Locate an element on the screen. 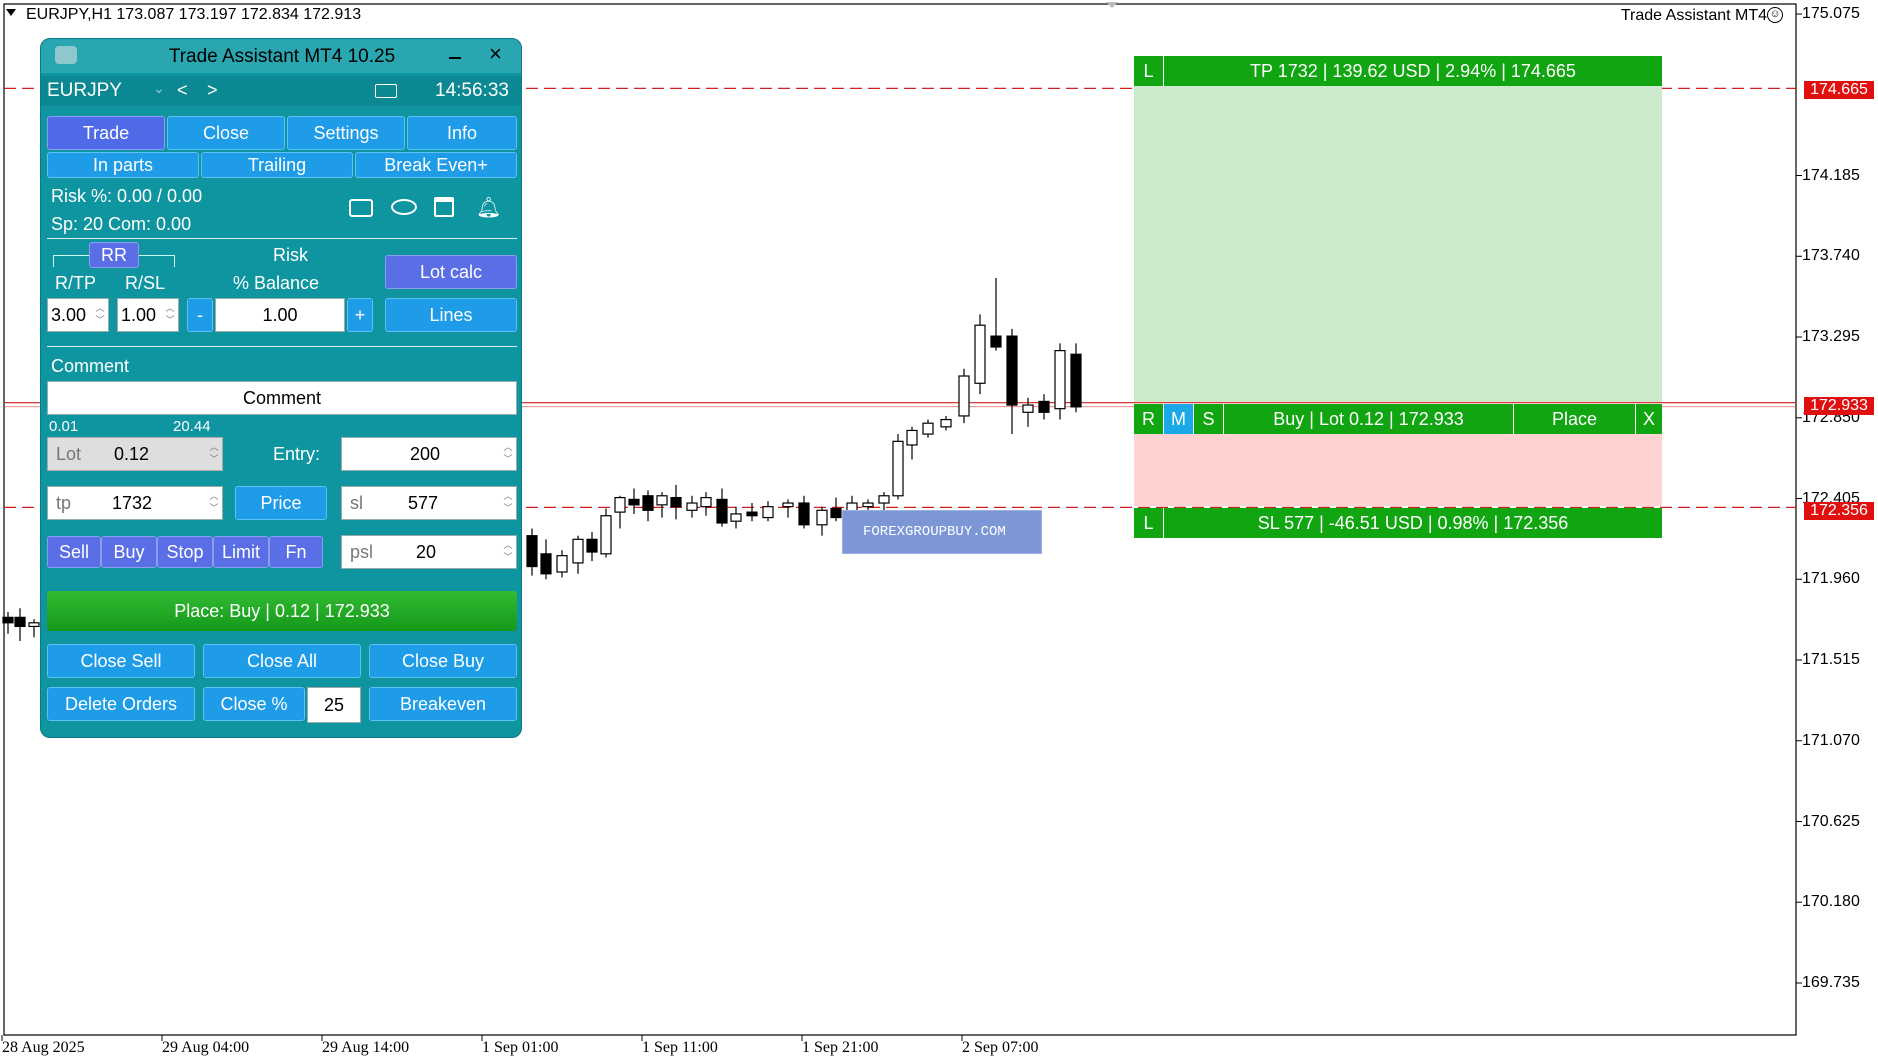  price-button: Price is located at coordinates (281, 503).